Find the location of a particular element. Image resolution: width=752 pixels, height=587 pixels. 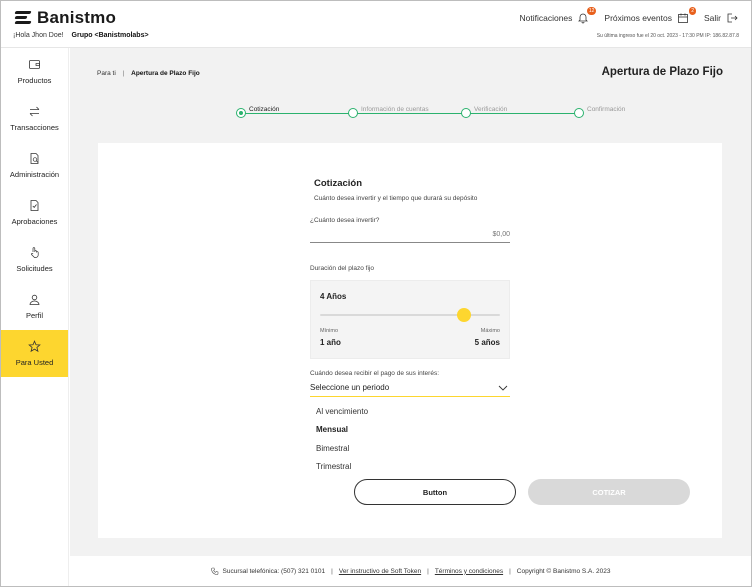

step-marker-verificacion is located at coordinates (466, 113).